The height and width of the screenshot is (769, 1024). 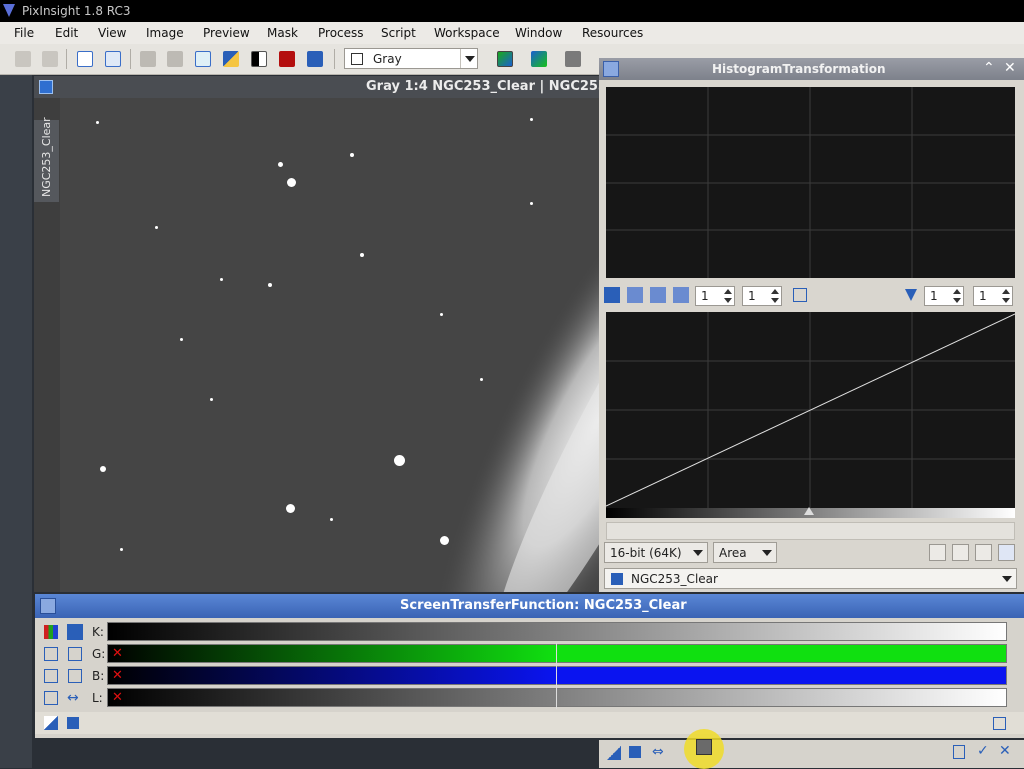 I want to click on close-icon: ✕, so click(x=1010, y=68).